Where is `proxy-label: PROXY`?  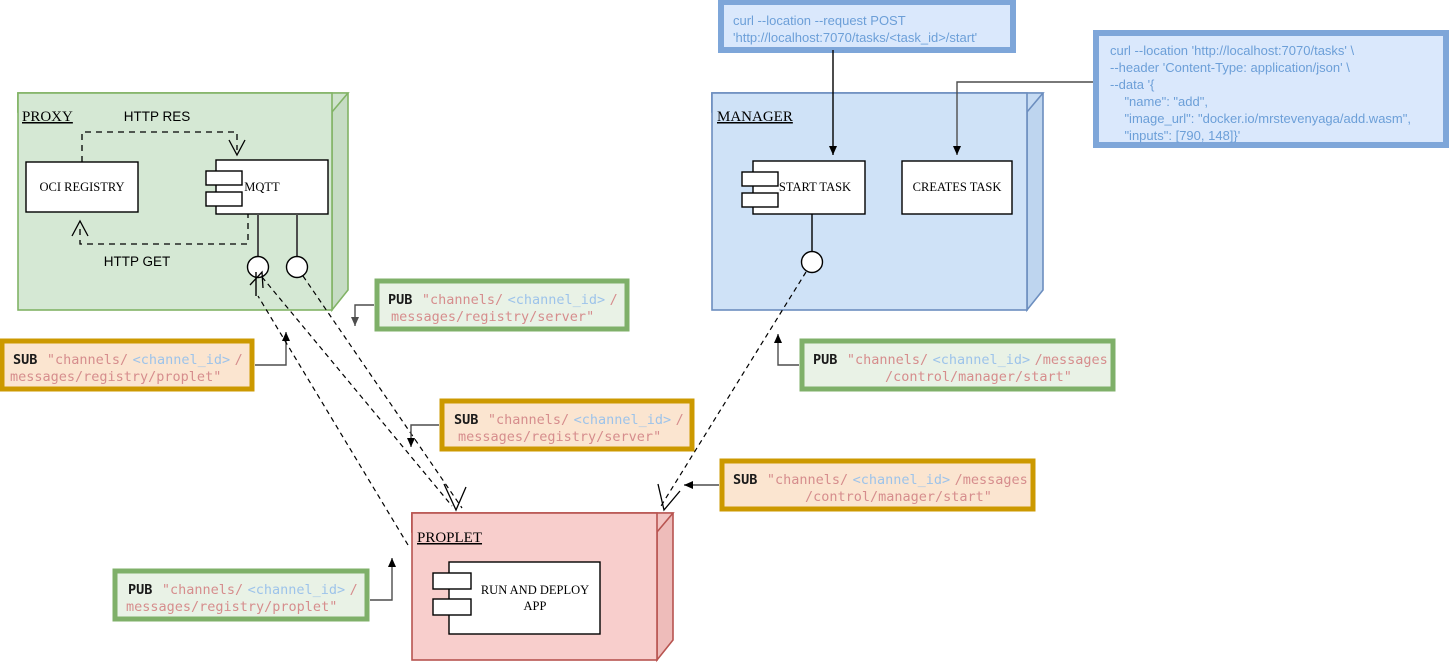
proxy-label: PROXY is located at coordinates (47, 117).